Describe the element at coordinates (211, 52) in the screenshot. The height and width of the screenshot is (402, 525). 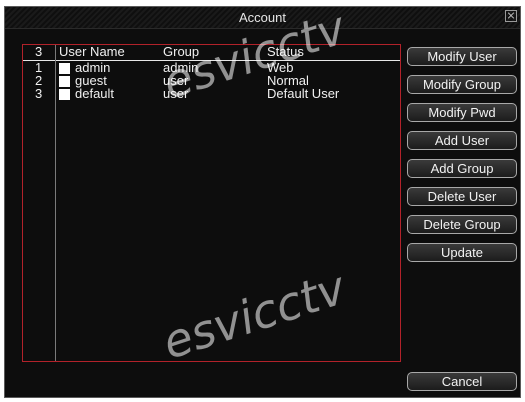
I see `list-header: 3 User Name Group Status` at that location.